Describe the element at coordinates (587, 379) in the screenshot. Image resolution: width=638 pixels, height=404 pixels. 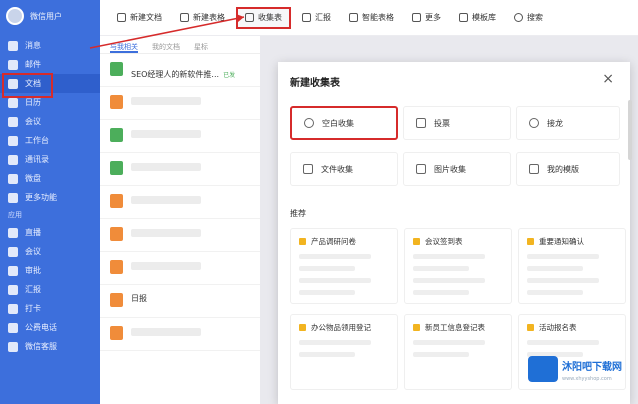
I see `watermark-url: www.xhyyshop.com` at that location.